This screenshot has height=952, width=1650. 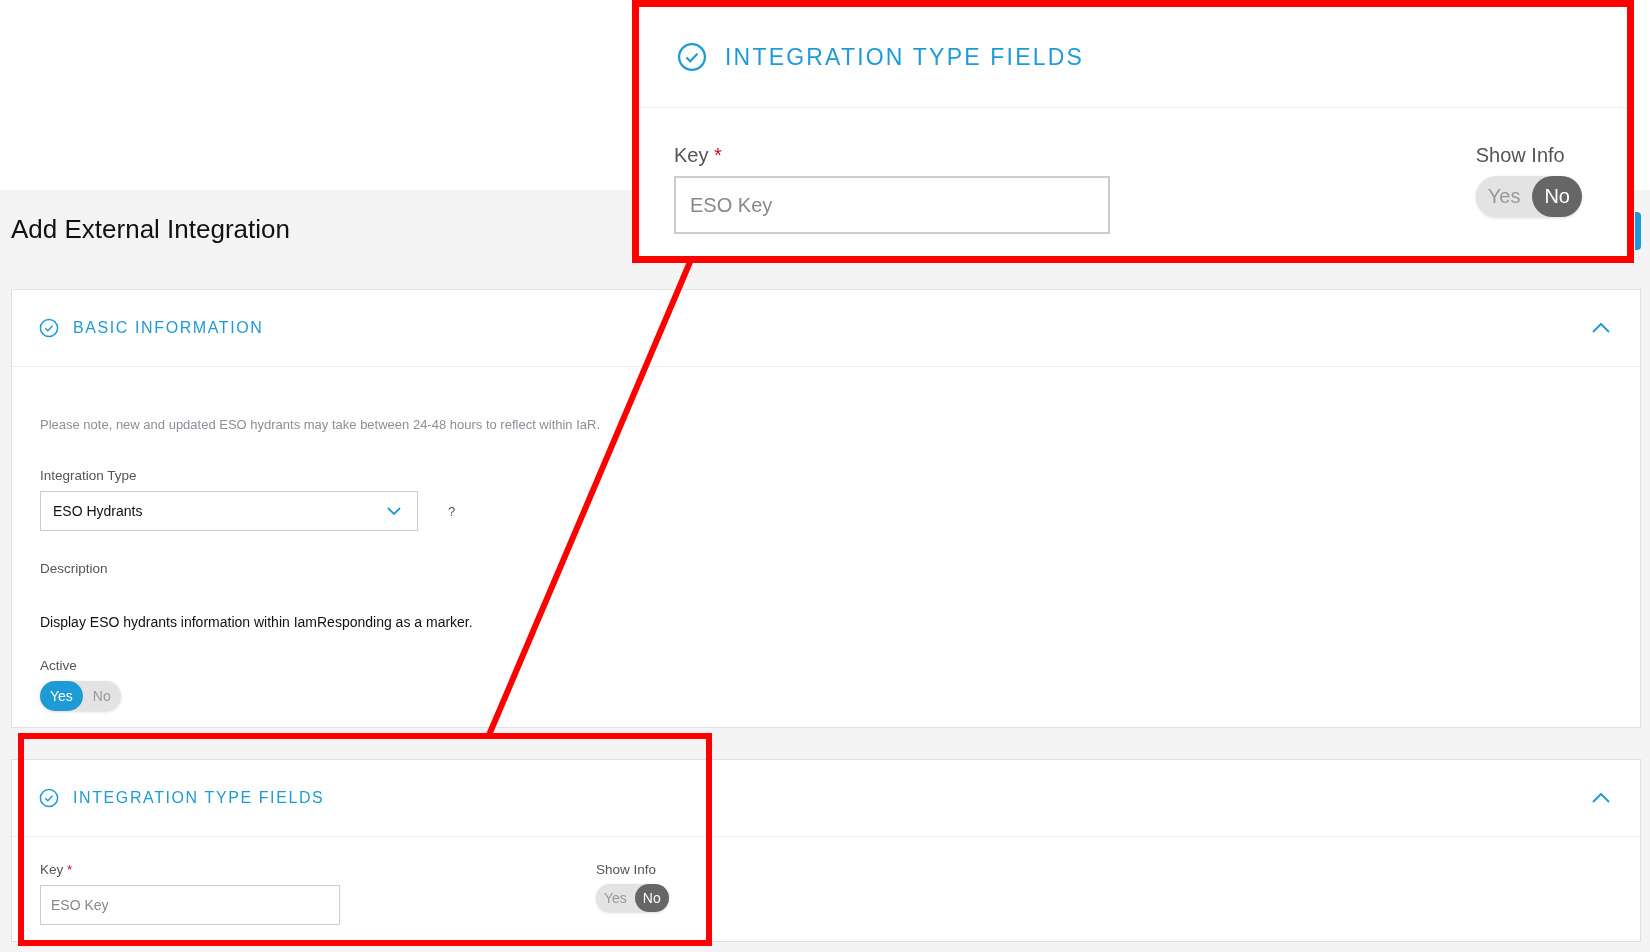 What do you see at coordinates (1638, 230) in the screenshot?
I see `action-button` at bounding box center [1638, 230].